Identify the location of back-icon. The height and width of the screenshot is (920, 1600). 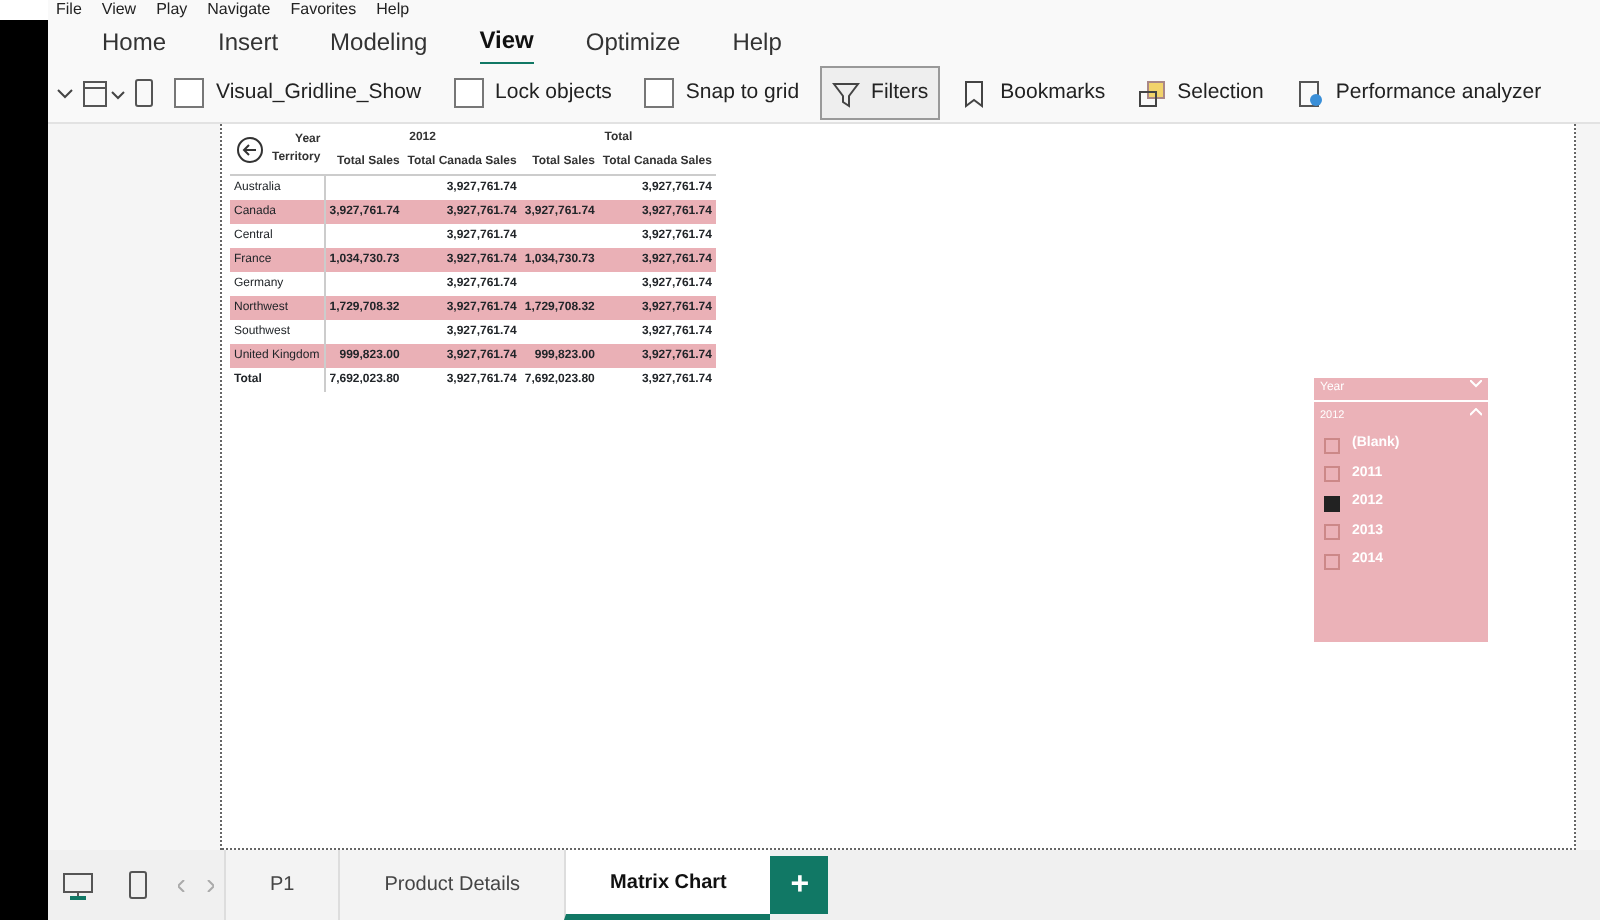
(250, 150).